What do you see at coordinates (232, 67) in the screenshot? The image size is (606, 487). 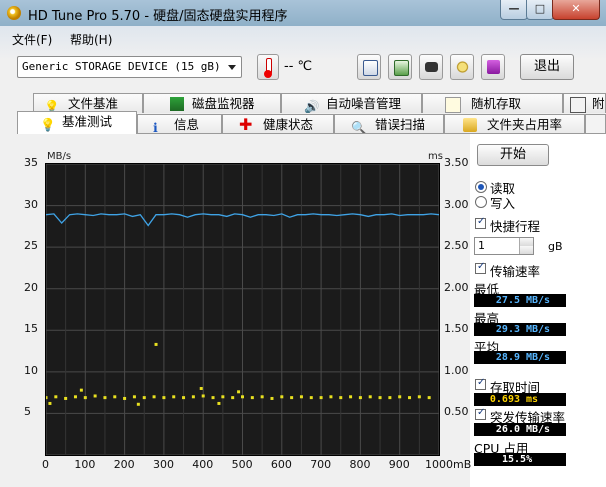 I see `chevron-down-icon` at bounding box center [232, 67].